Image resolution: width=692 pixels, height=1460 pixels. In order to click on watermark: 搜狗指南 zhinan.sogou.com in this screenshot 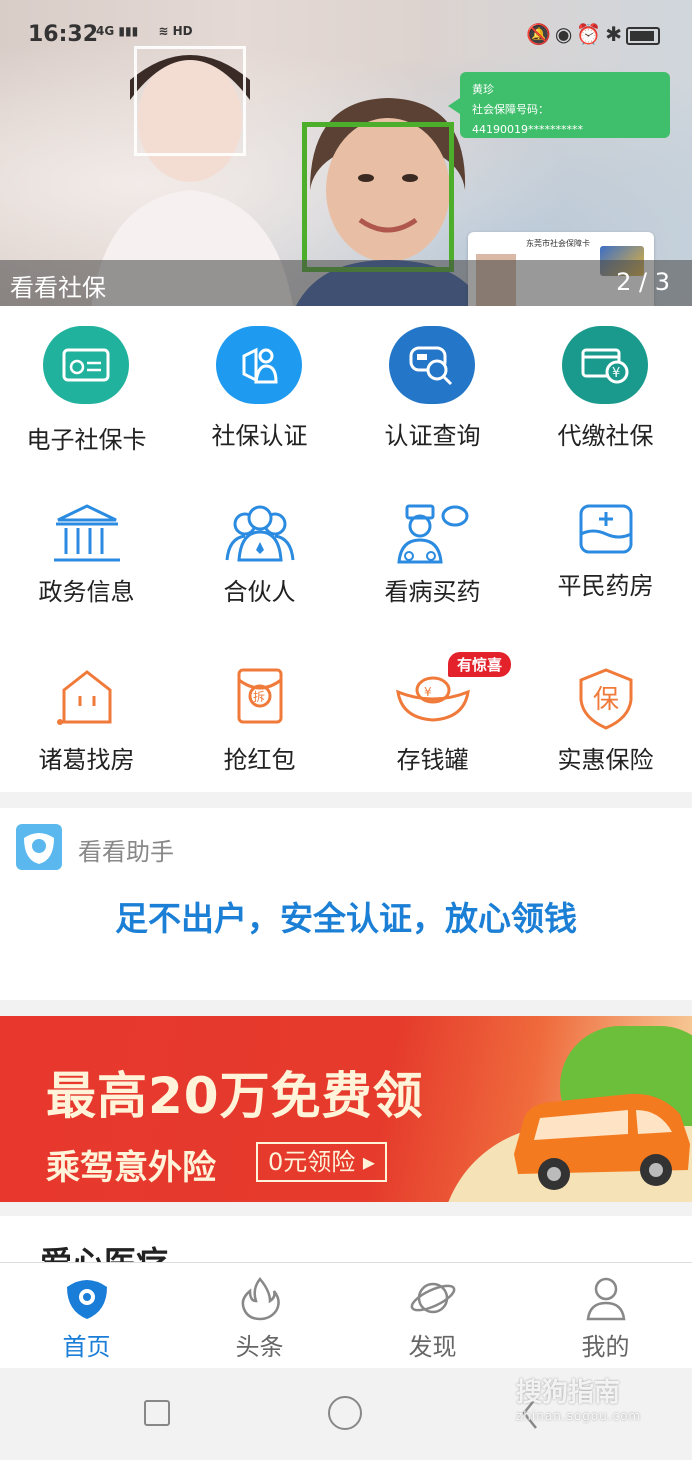, I will do `click(601, 1402)`.